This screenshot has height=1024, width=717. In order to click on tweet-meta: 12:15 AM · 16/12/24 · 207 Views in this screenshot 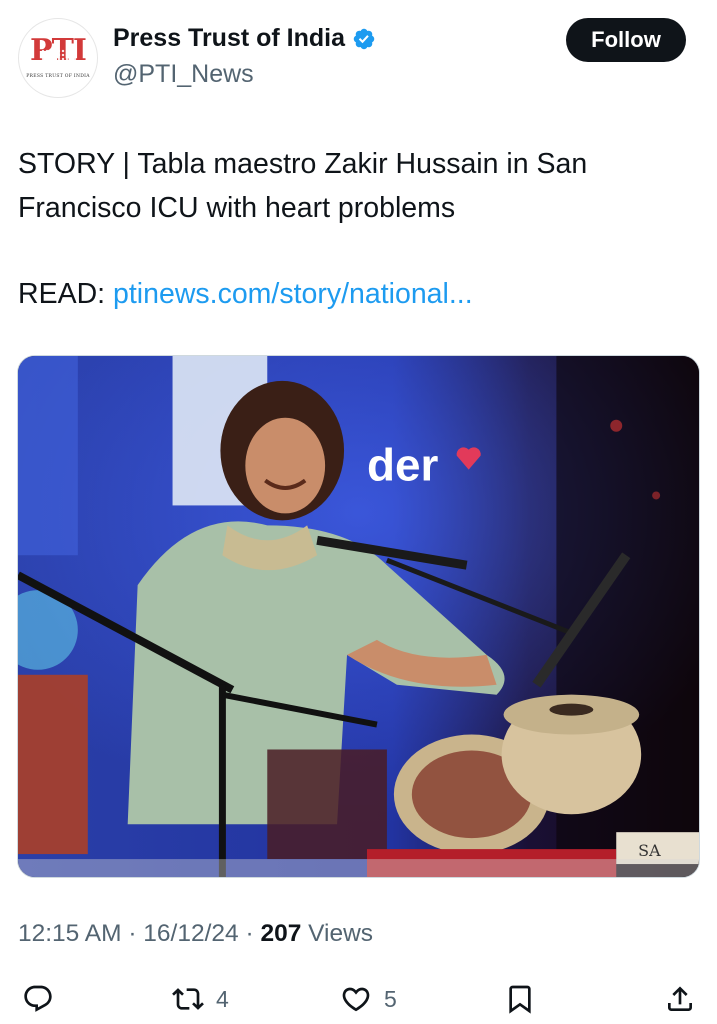, I will do `click(195, 934)`.